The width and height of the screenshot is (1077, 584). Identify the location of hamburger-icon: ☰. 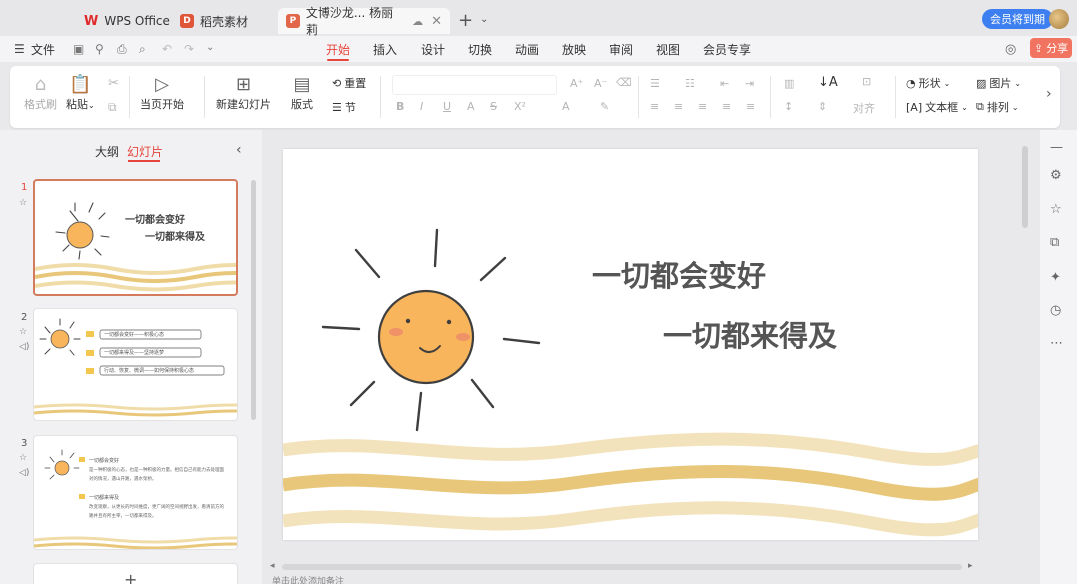
(19, 49).